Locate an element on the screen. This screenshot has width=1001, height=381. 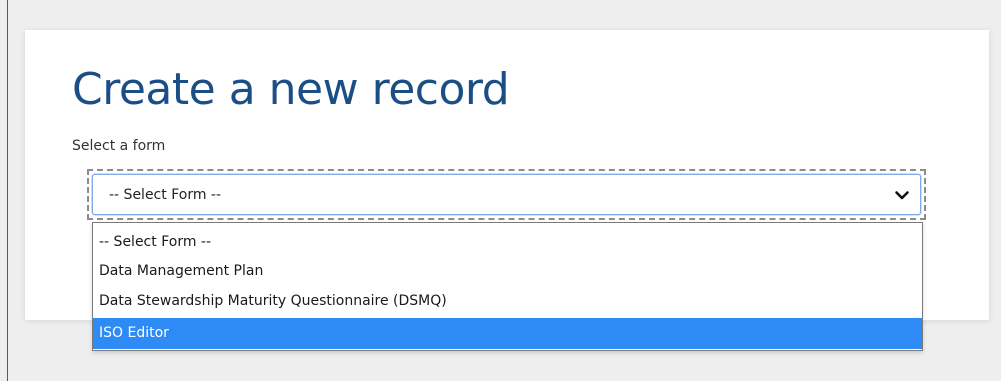
option-iso-editor: ISO Editor is located at coordinates (507, 333).